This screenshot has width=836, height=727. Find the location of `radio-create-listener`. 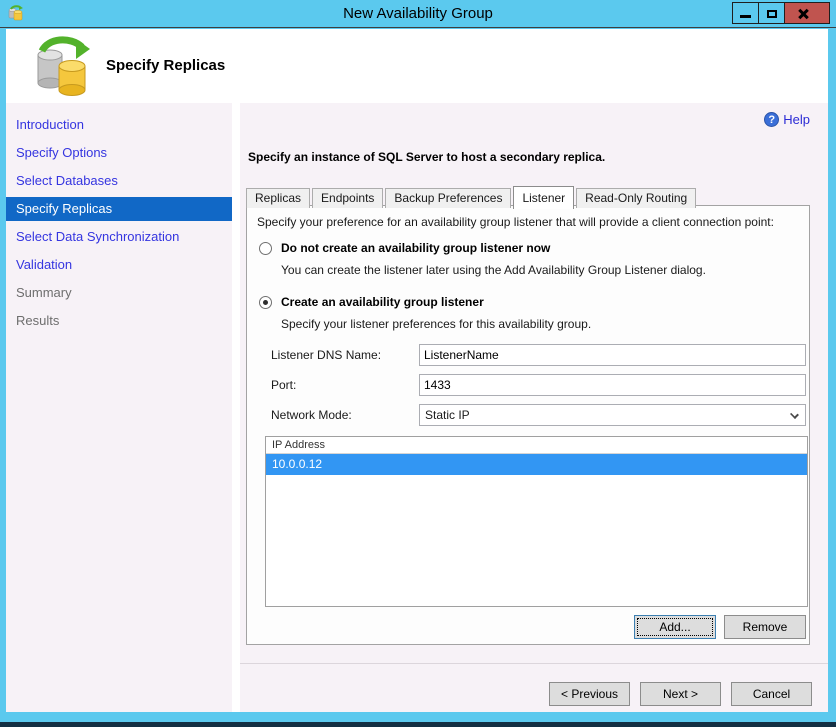

radio-create-listener is located at coordinates (265, 302).